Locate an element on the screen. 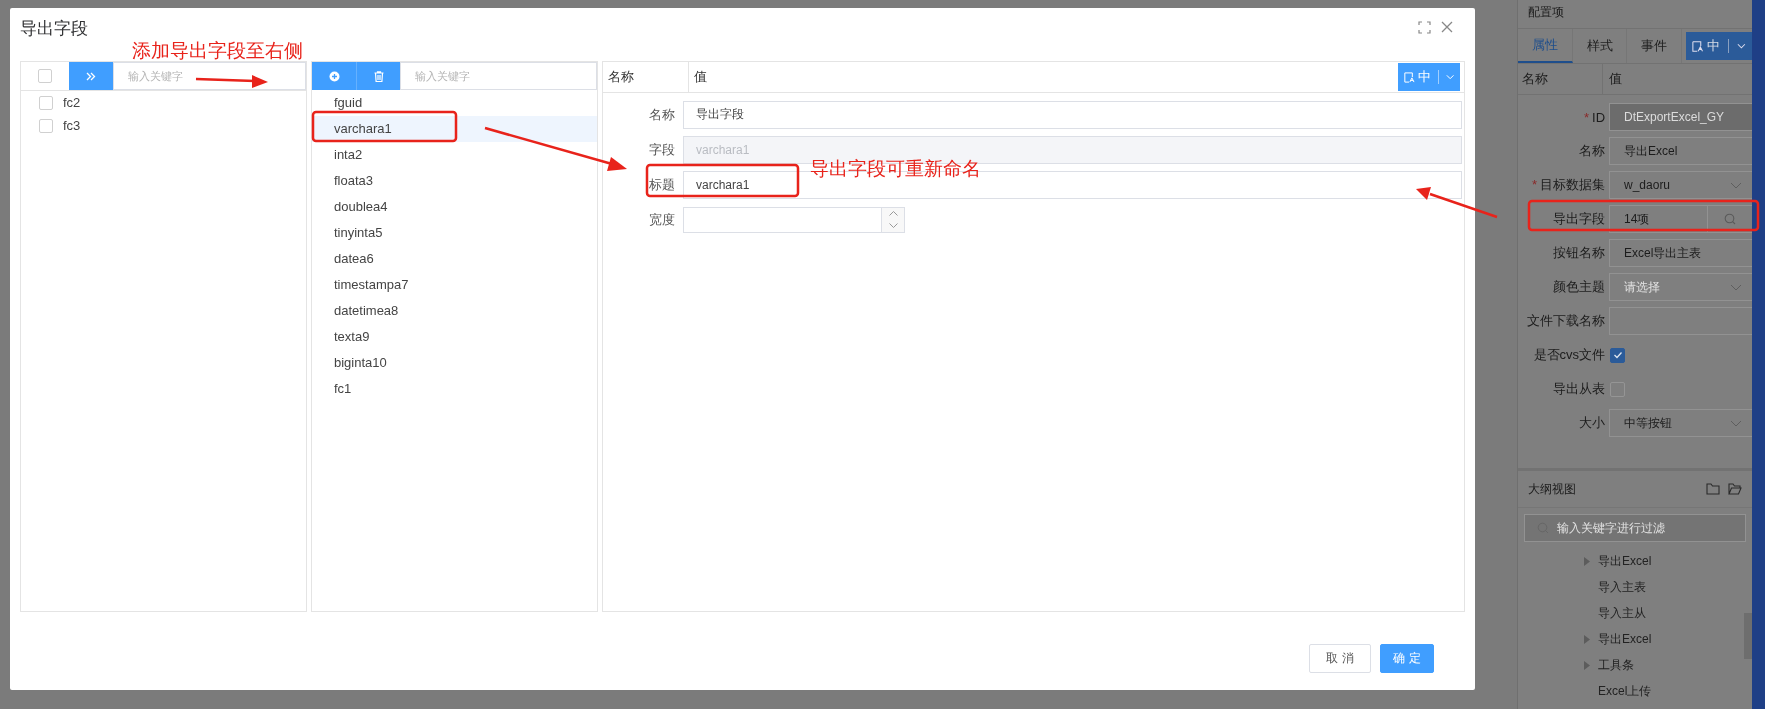 The image size is (1765, 709). select-field: 中等按钮 is located at coordinates (1680, 423).